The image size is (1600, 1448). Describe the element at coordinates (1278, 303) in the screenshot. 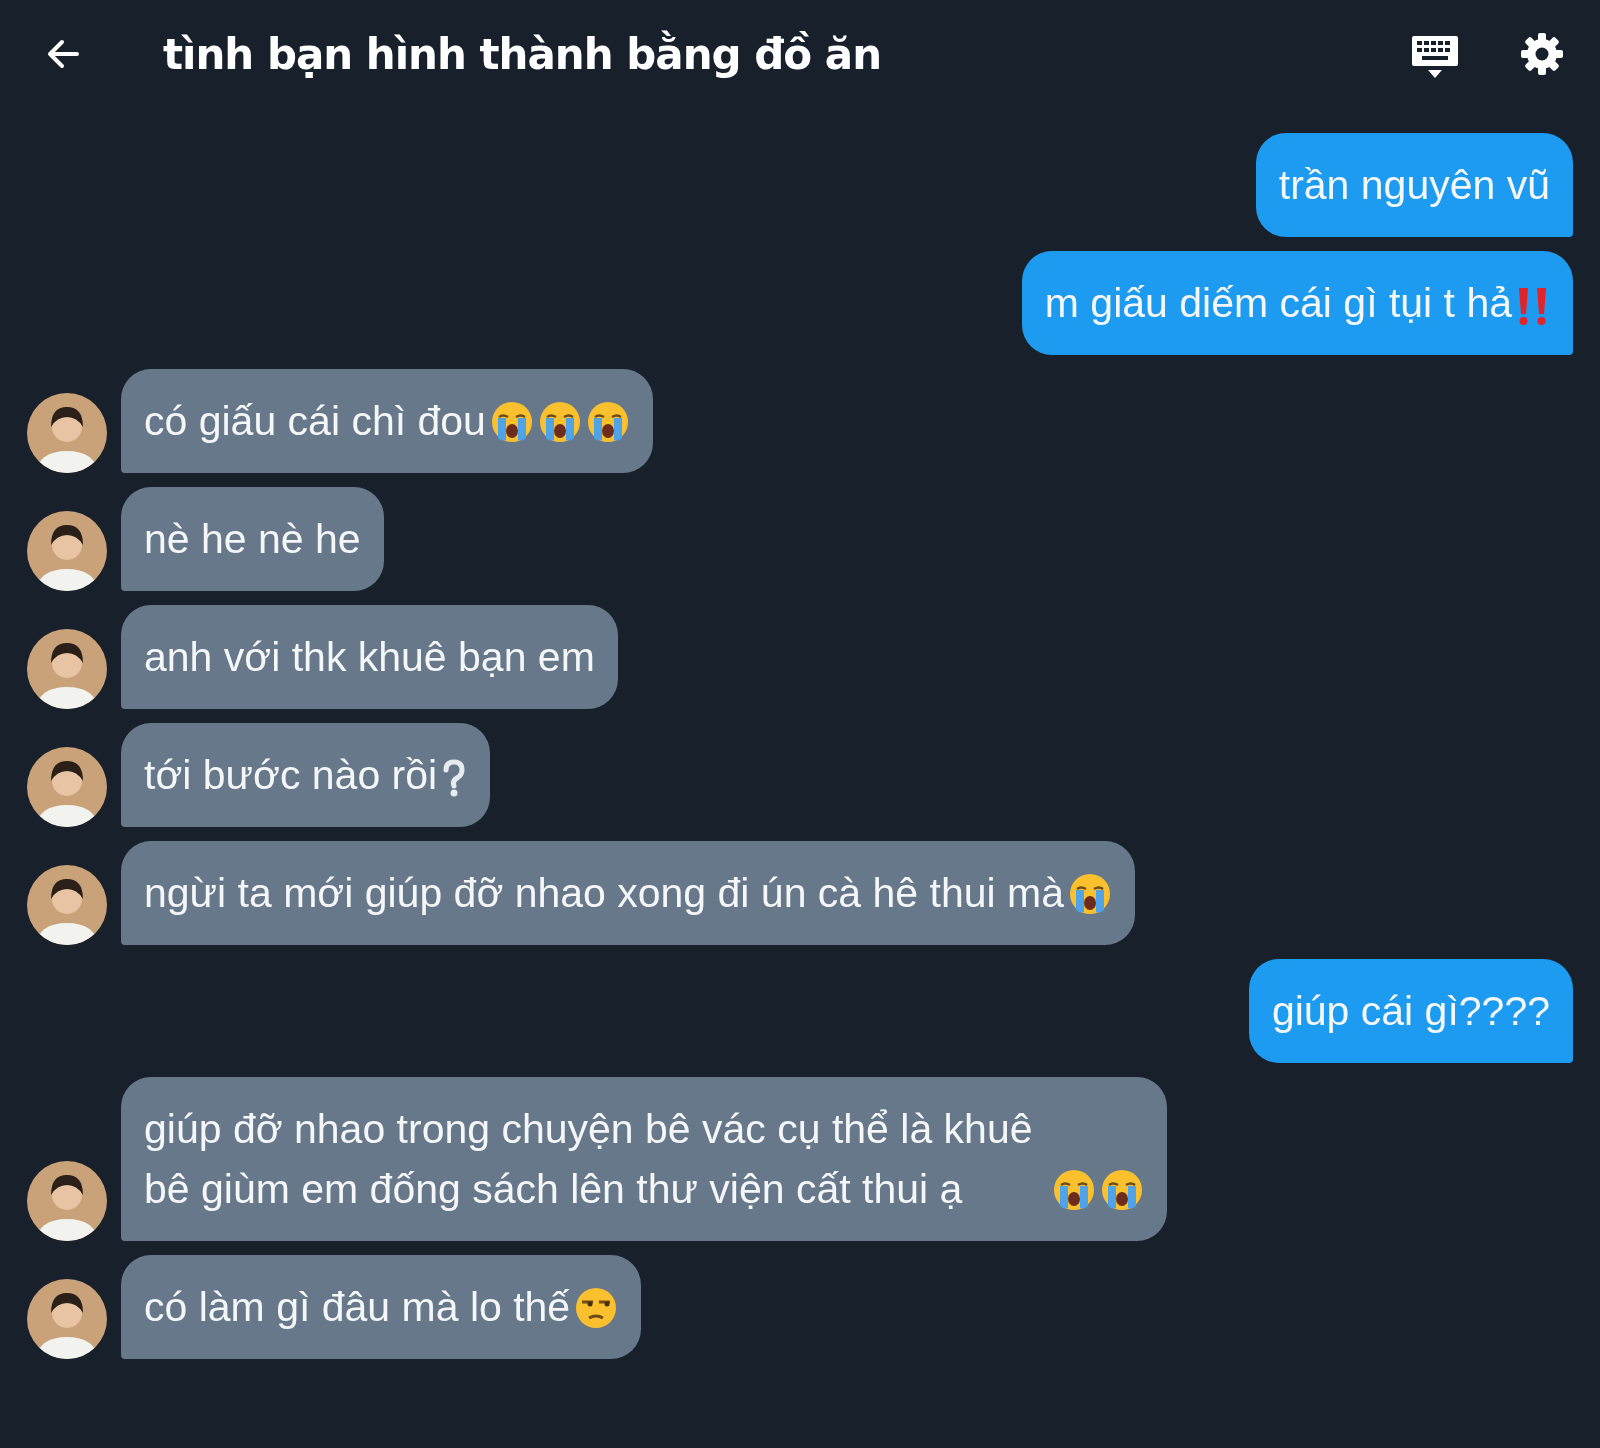

I see `message-text: m giấu diếm cái gì tụi t hả` at that location.